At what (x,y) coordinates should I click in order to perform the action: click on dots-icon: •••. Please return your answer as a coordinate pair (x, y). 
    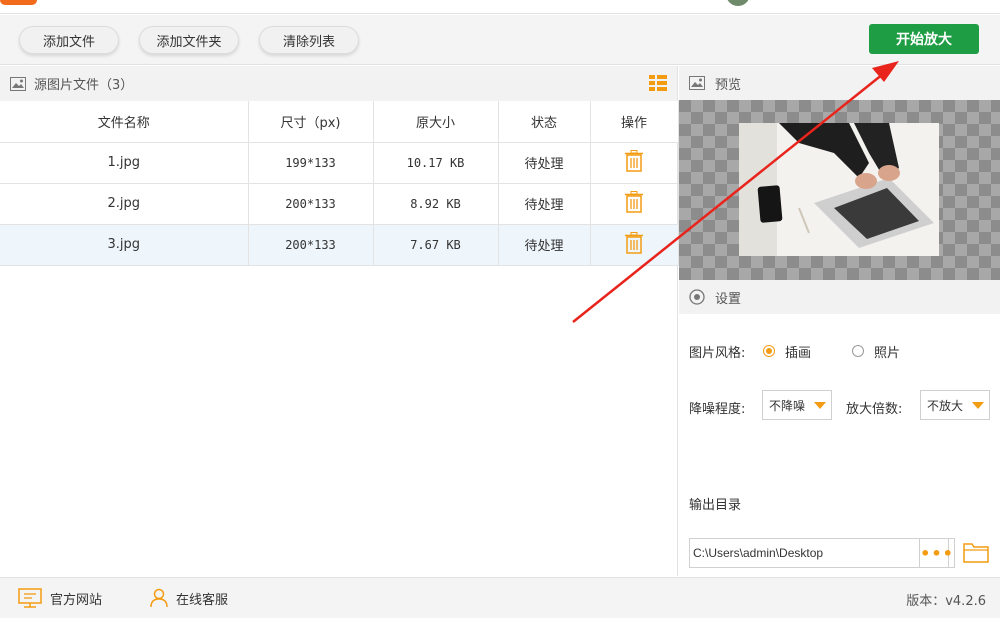
    Looking at the image, I should click on (937, 553).